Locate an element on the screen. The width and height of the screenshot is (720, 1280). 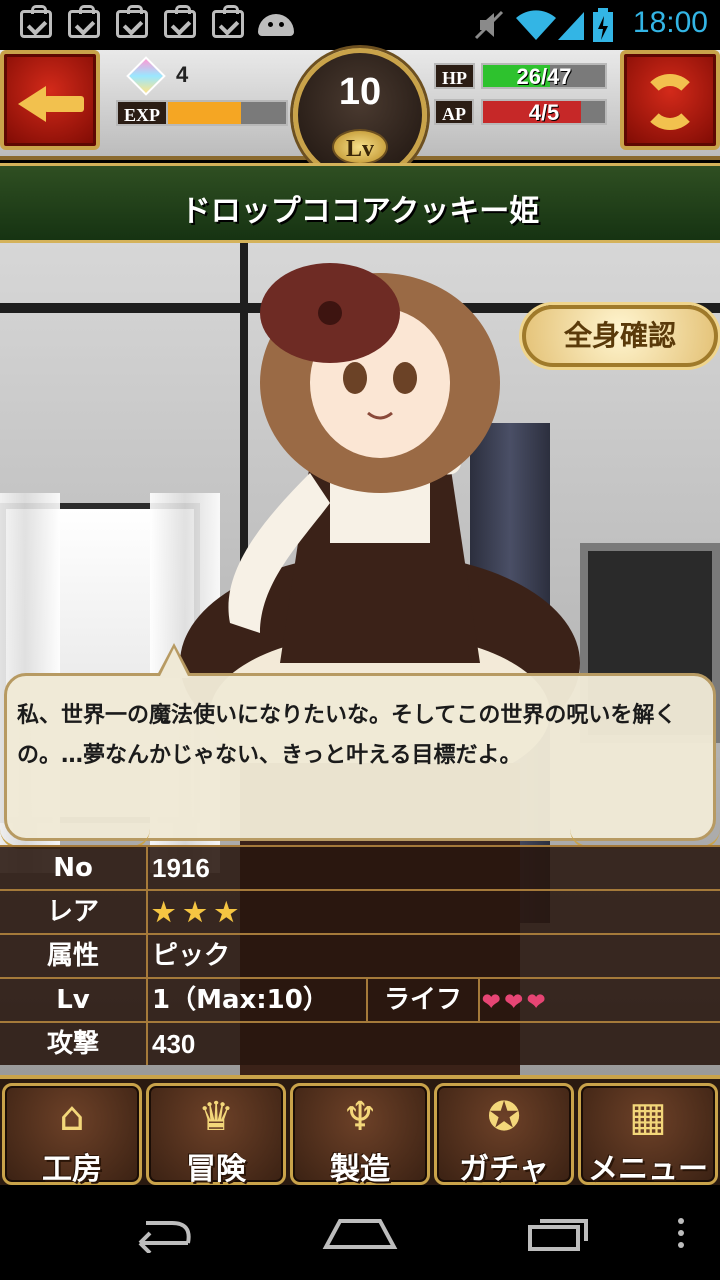
level-badge: Lv is located at coordinates (360, 147).